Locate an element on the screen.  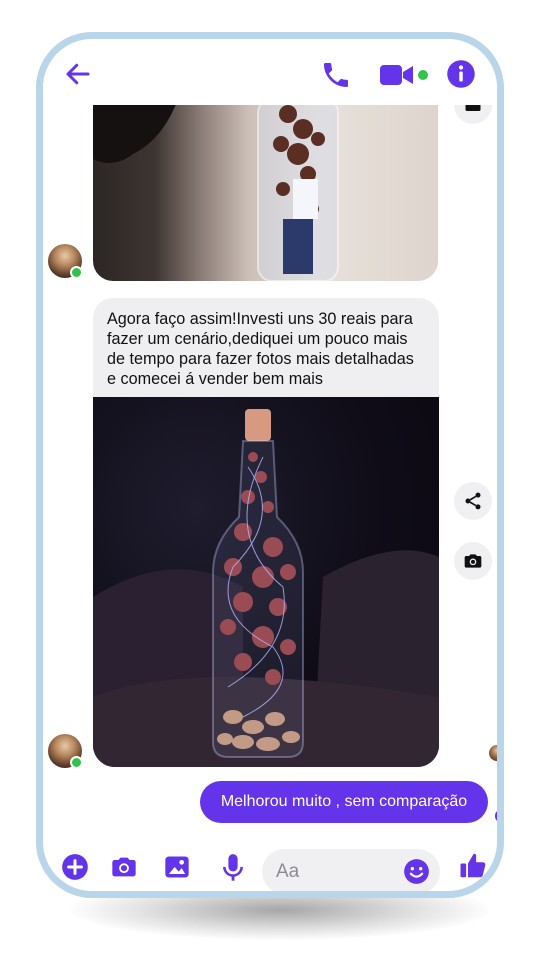
video-camera-icon is located at coordinates (396, 75).